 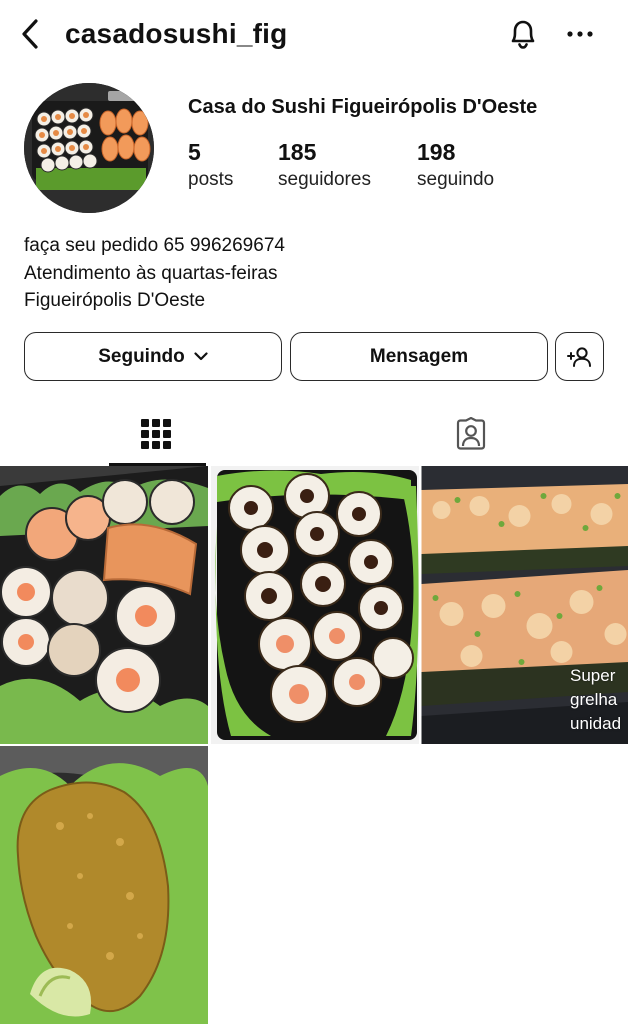 I want to click on message-button-label: Mensagem, so click(x=419, y=356).